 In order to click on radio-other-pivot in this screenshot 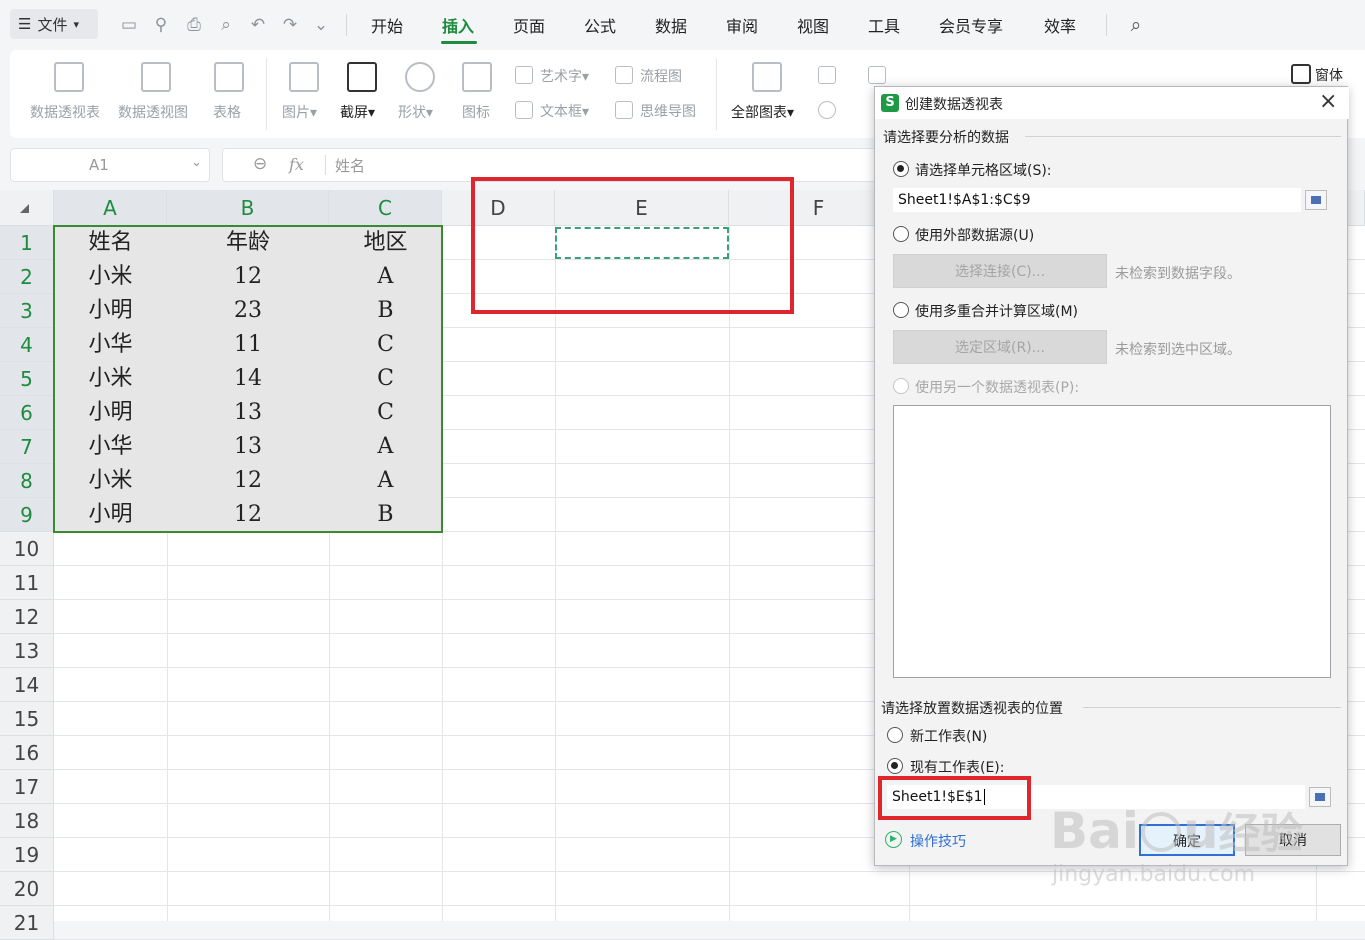, I will do `click(901, 386)`.